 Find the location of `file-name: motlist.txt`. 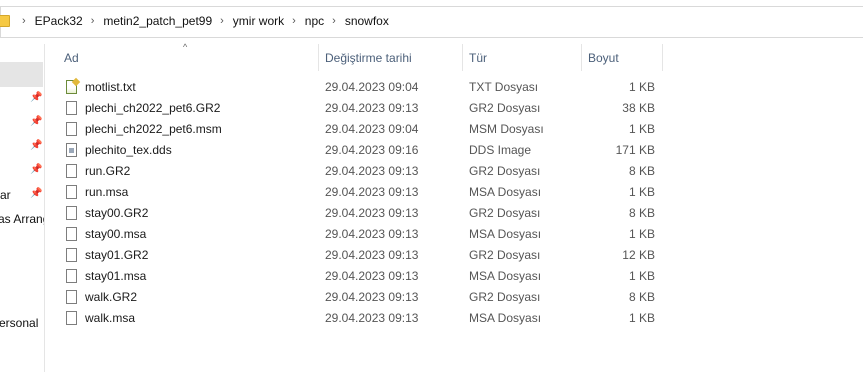

file-name: motlist.txt is located at coordinates (110, 87).